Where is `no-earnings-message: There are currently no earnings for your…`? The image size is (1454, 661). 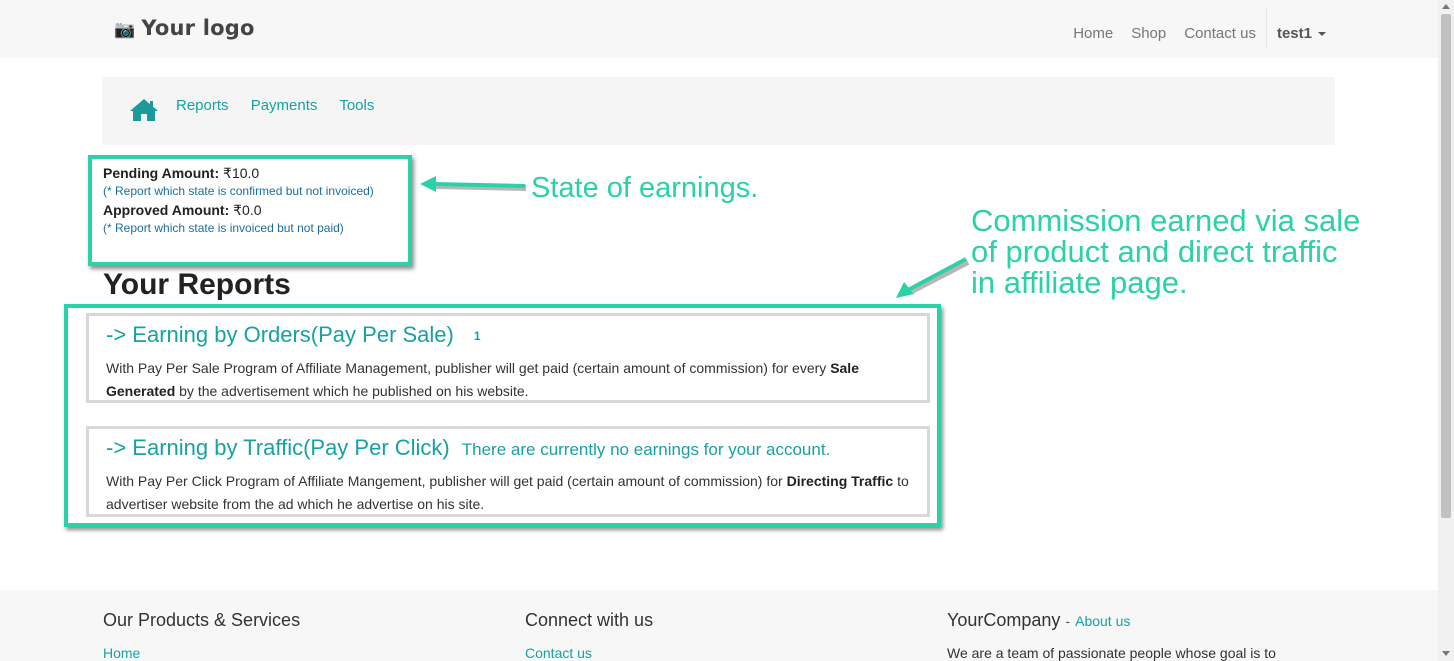 no-earnings-message: There are currently no earnings for your… is located at coordinates (646, 449).